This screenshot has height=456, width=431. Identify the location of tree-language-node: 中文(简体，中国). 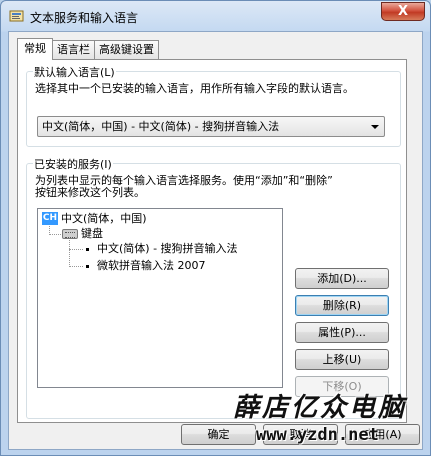
(104, 219).